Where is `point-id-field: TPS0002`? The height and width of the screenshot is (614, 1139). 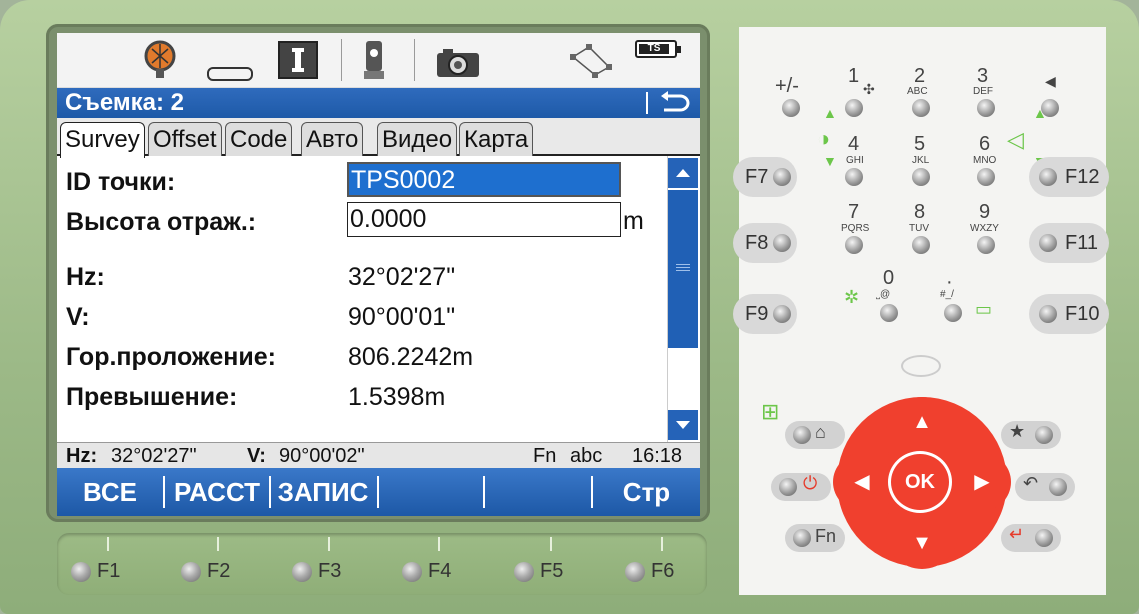 point-id-field: TPS0002 is located at coordinates (484, 179).